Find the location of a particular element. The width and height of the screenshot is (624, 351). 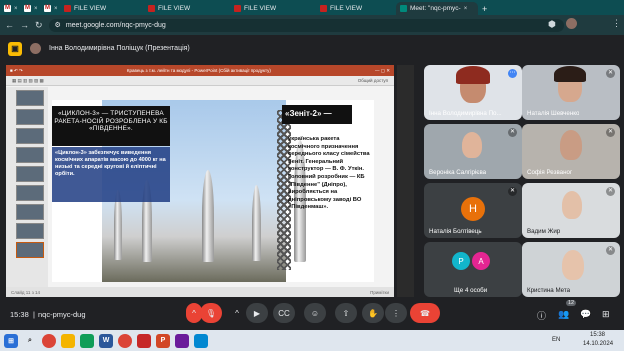

activities-icon: ⊞ is located at coordinates (606, 314).